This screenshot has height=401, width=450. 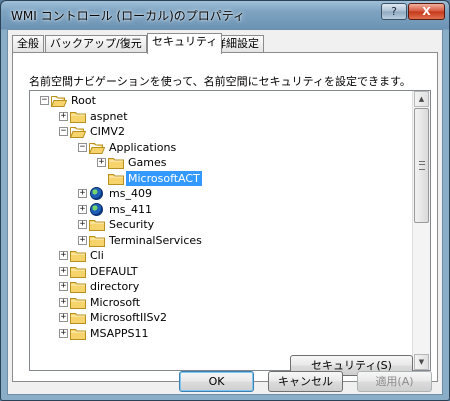 What do you see at coordinates (131, 224) in the screenshot?
I see `tree-node-label: Security` at bounding box center [131, 224].